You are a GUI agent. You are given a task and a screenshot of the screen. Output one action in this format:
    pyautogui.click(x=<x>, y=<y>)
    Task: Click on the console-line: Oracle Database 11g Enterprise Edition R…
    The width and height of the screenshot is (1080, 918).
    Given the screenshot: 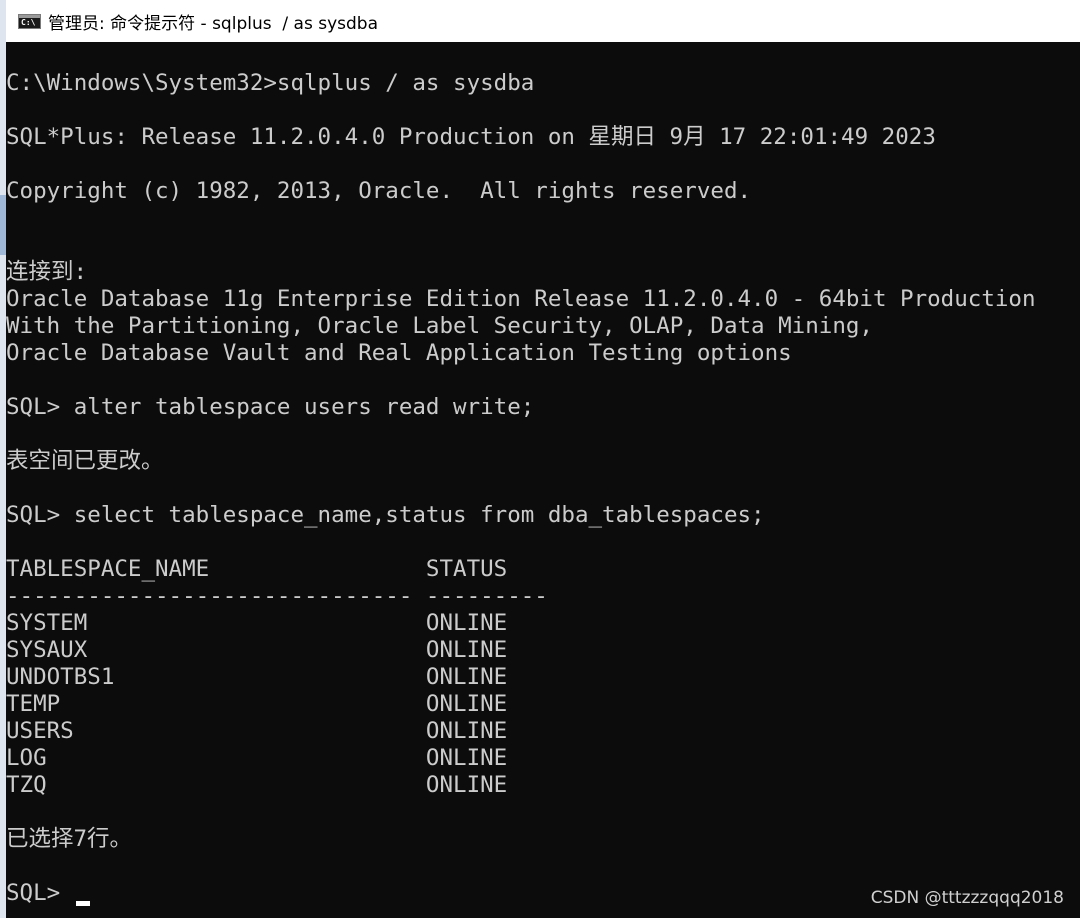 What is the action you would take?
    pyautogui.click(x=521, y=299)
    